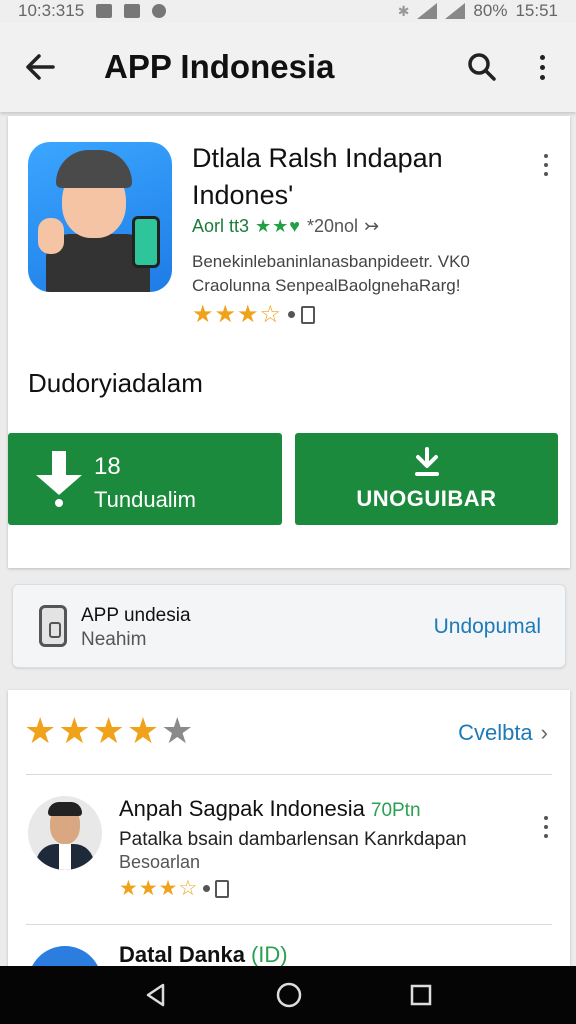 Image resolution: width=576 pixels, height=1024 pixels. Describe the element at coordinates (114, 639) in the screenshot. I see `info-subtitle: Neahim` at that location.